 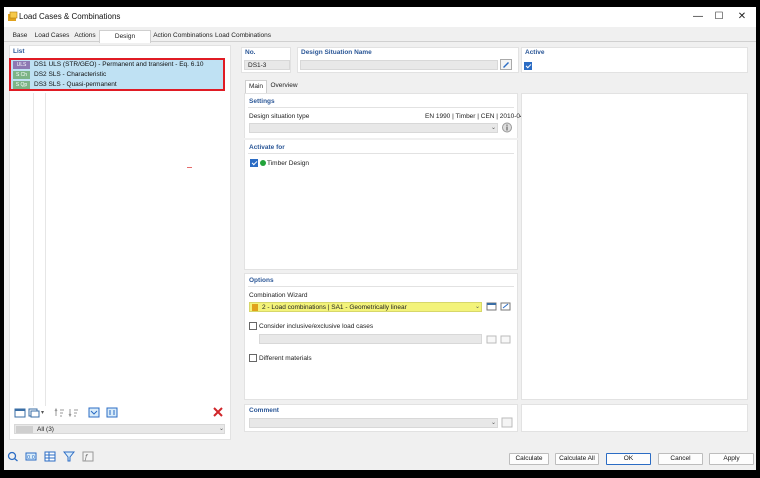 What do you see at coordinates (20, 412) in the screenshot?
I see `new-item-icon` at bounding box center [20, 412].